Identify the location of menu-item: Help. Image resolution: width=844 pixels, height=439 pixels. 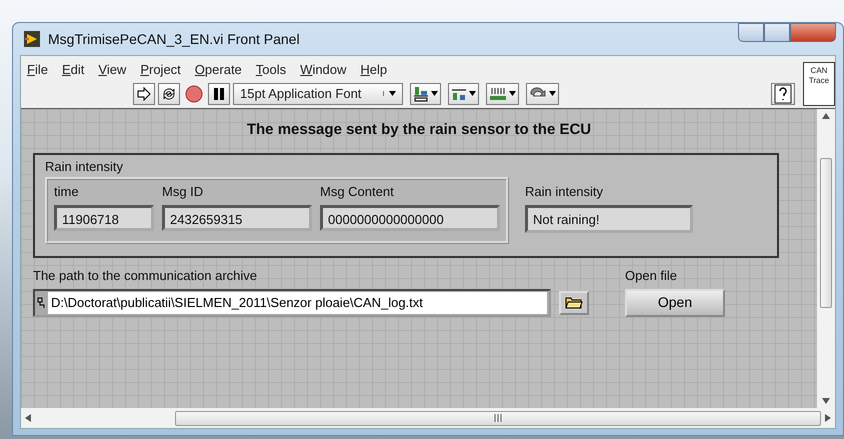
(374, 70).